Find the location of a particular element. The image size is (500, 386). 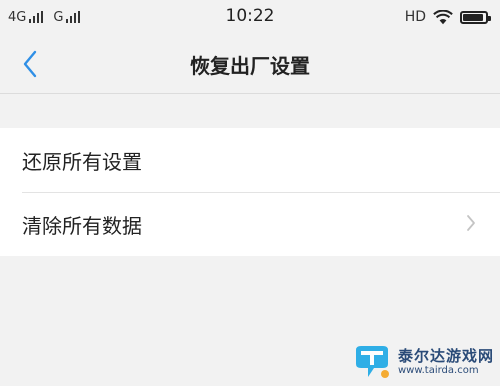

tairda-logo-icon is located at coordinates (372, 362).